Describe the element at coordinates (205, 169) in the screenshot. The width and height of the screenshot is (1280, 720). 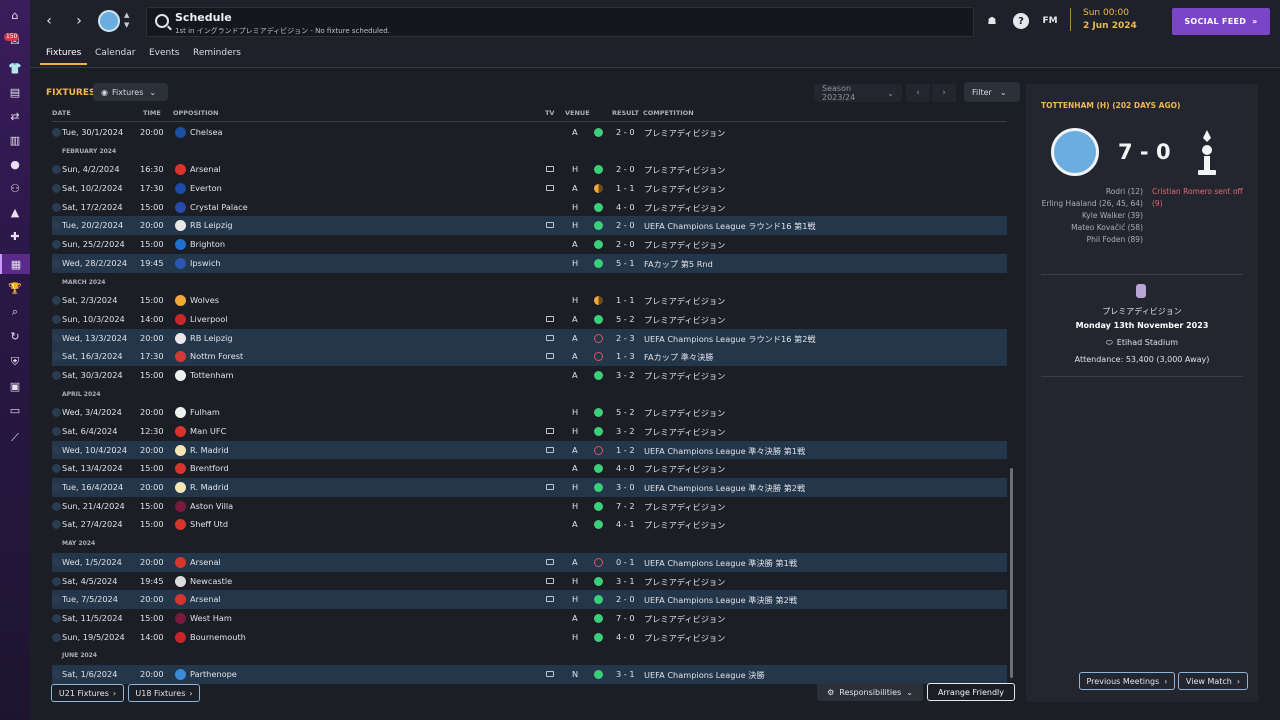
I see `opponent-name: Arsenal` at that location.